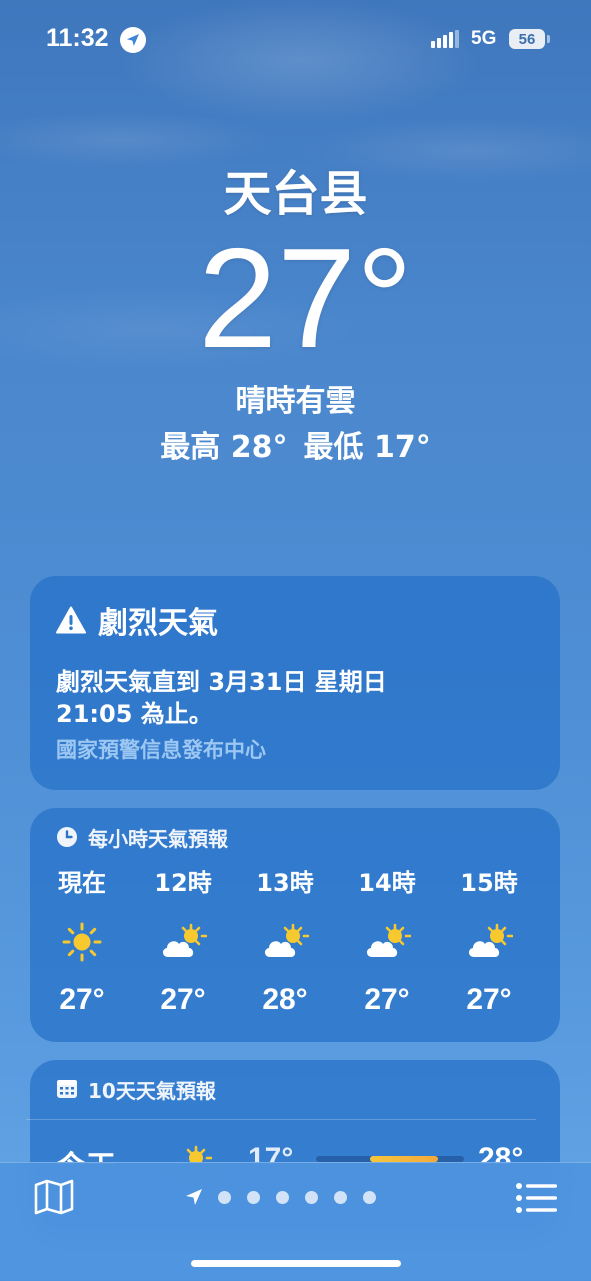  Describe the element at coordinates (133, 40) in the screenshot. I see `location-services-icon` at that location.